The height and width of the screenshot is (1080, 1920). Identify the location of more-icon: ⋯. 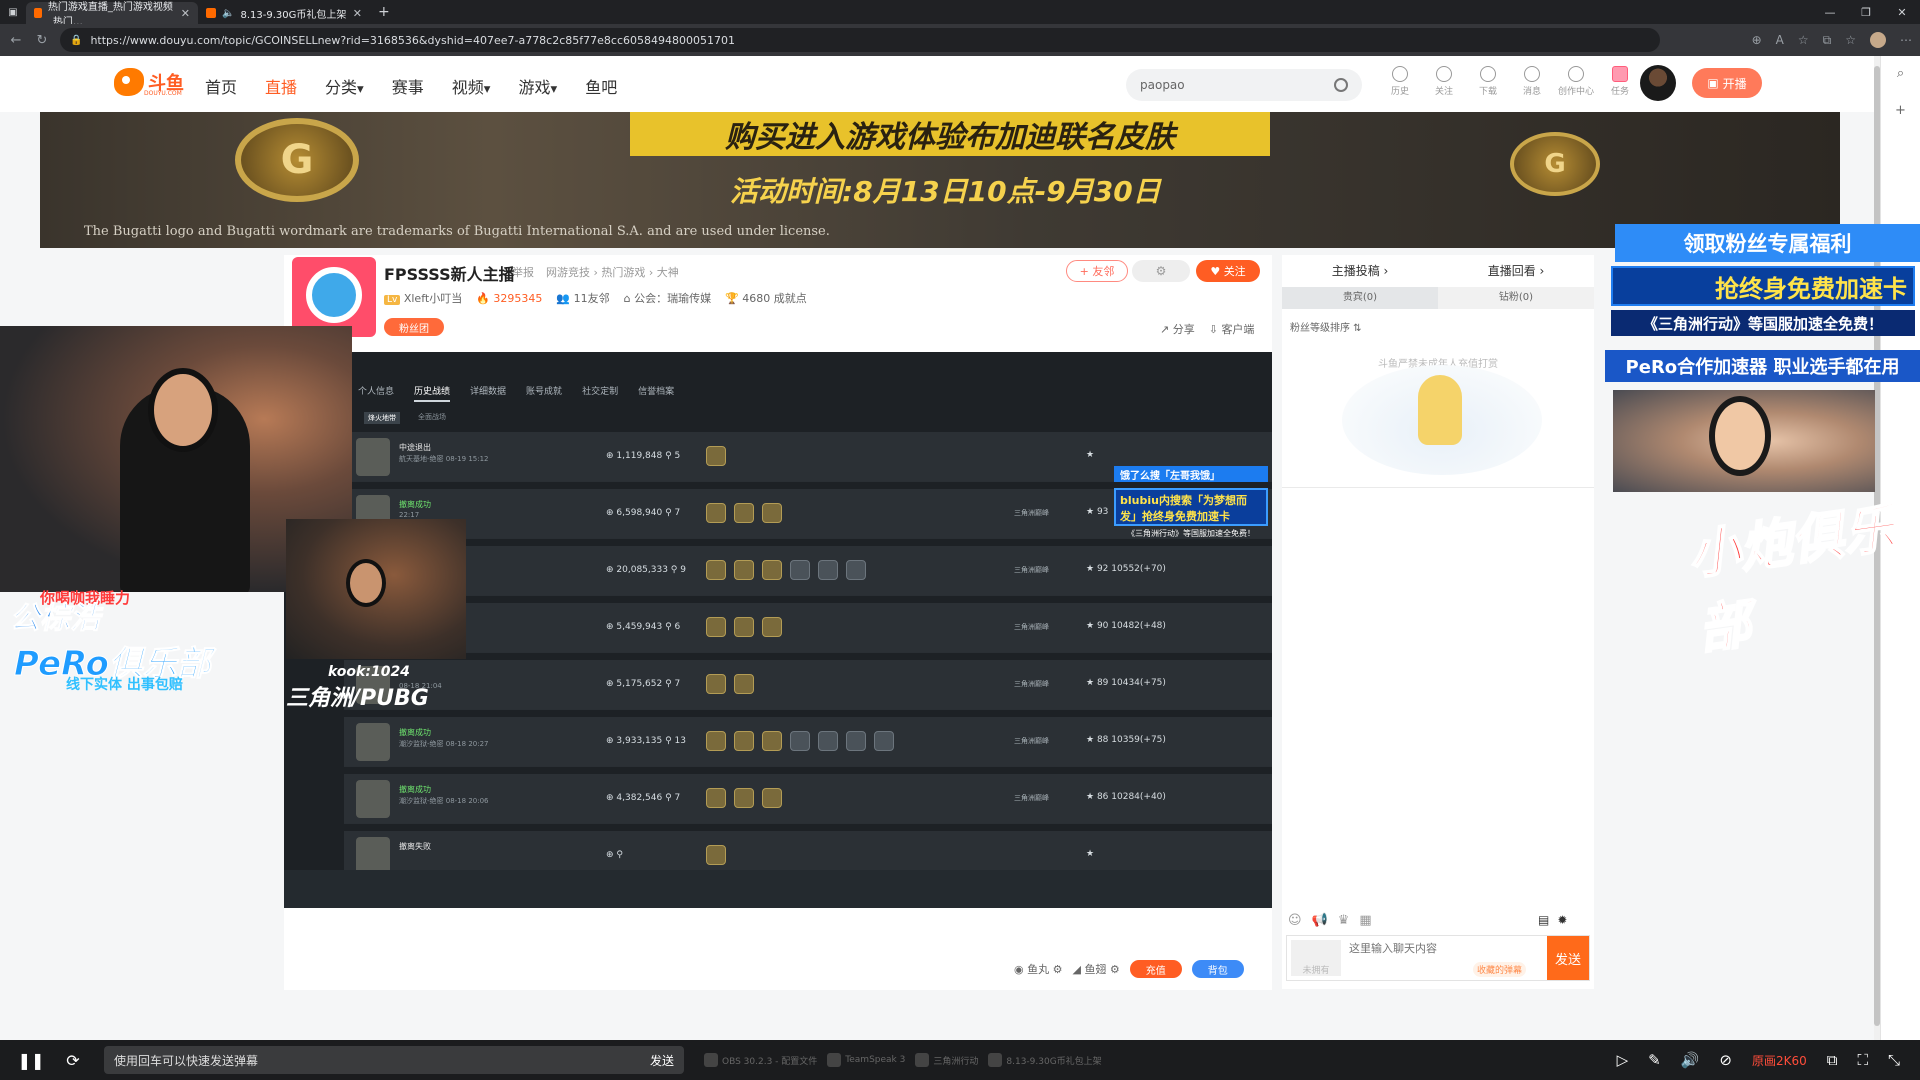
(1906, 40).